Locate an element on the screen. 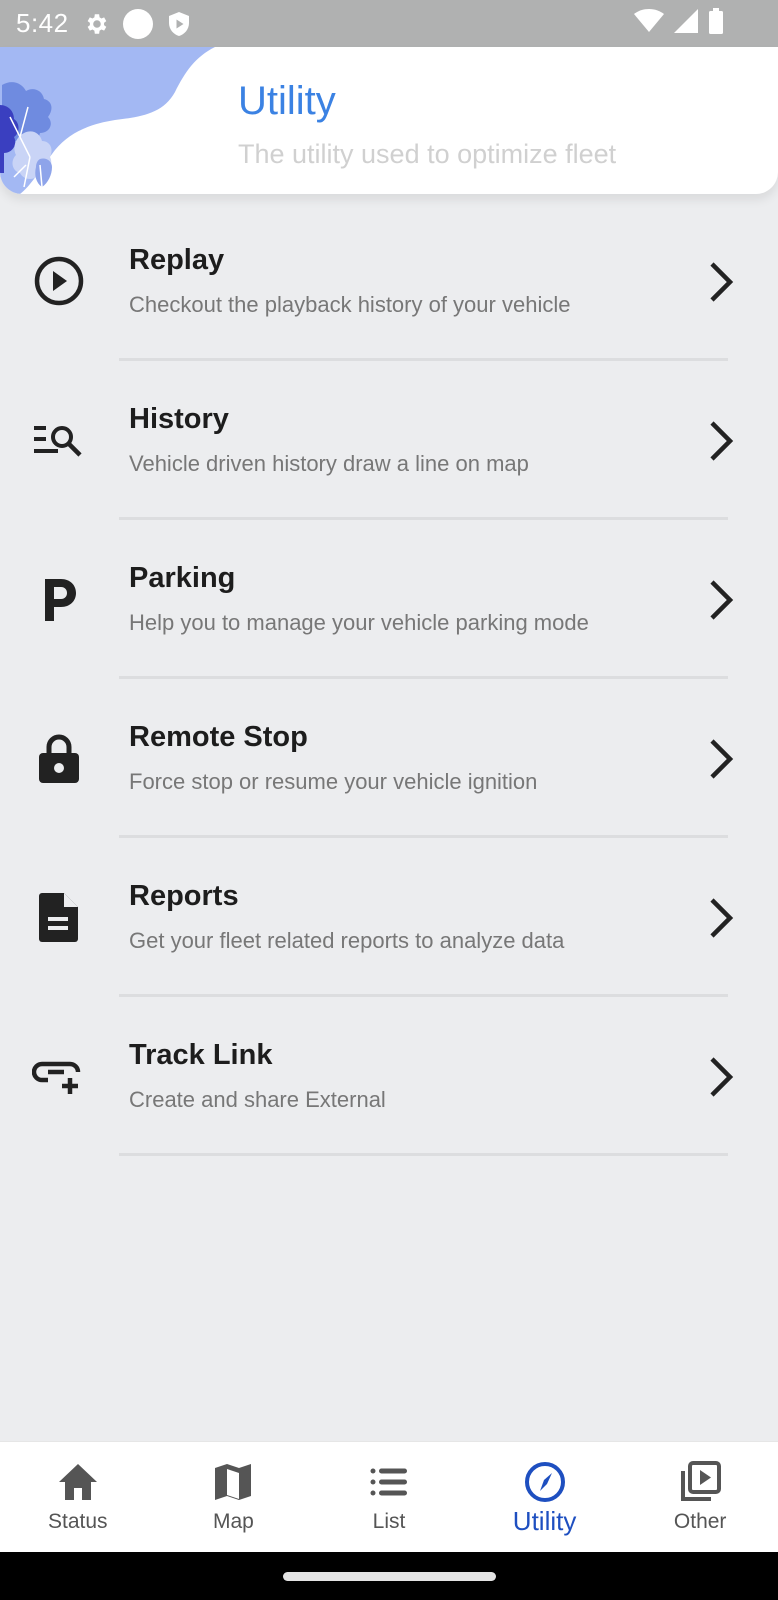 This screenshot has height=1600, width=778. nav-tab-status: Status is located at coordinates (78, 1497).